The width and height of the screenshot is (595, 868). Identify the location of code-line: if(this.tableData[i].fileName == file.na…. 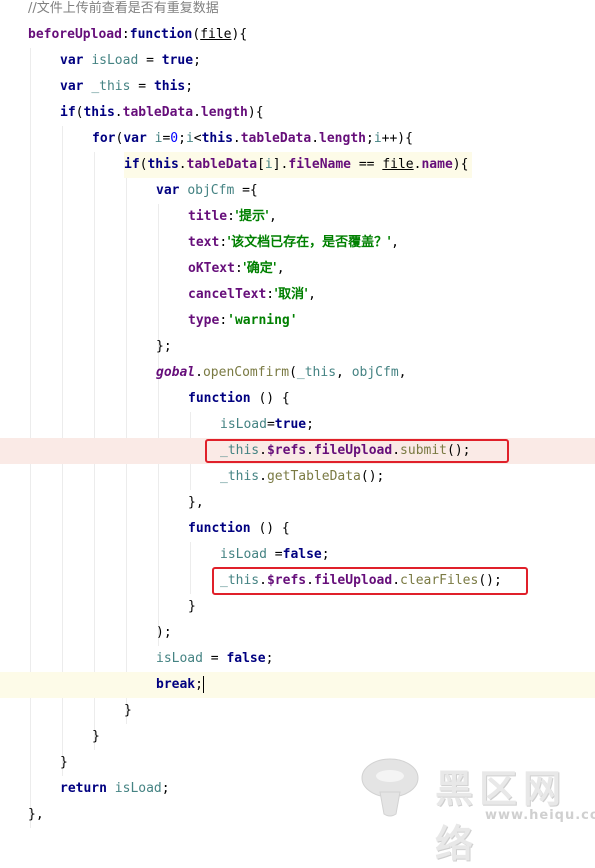
(297, 165).